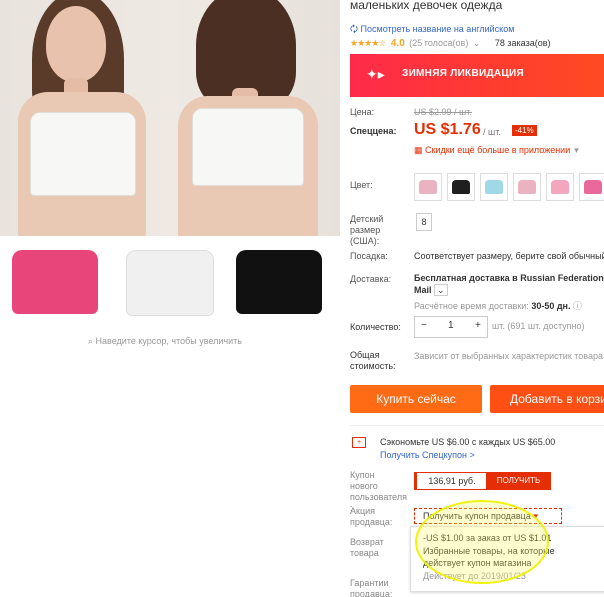  What do you see at coordinates (371, 516) in the screenshot?
I see `seller-promo-label: Акция продавца:` at bounding box center [371, 516].